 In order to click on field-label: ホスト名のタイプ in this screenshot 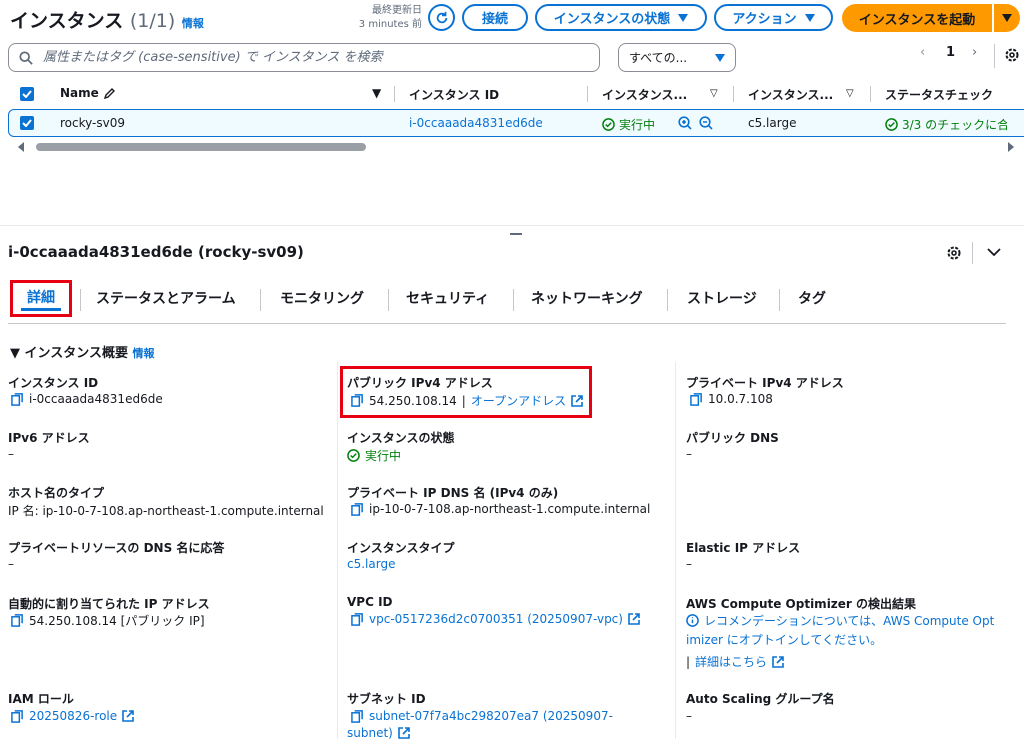, I will do `click(56, 493)`.